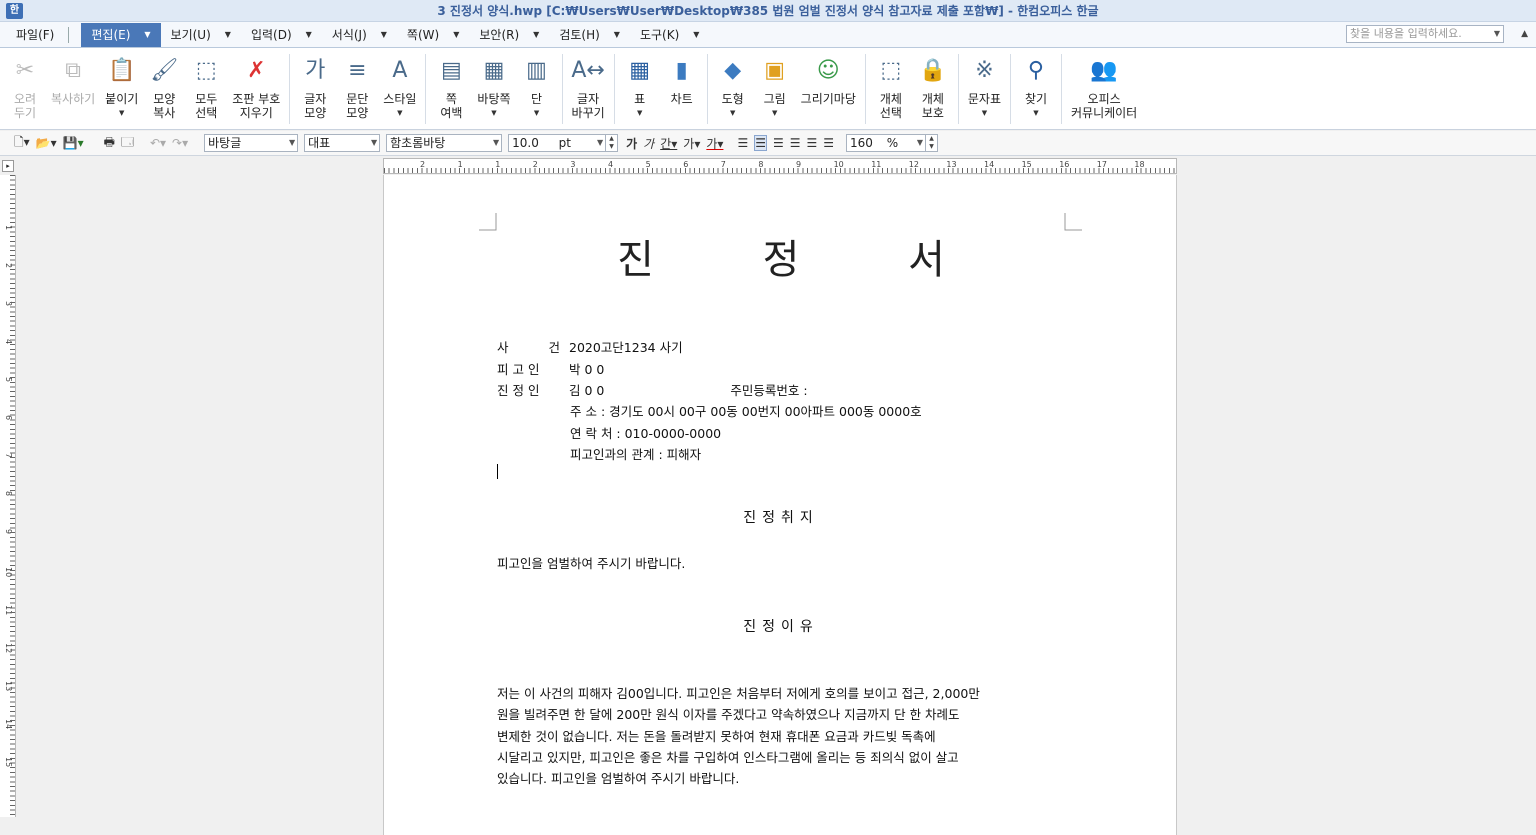 Image resolution: width=1536 pixels, height=835 pixels. I want to click on font-color-icon: 가▾, so click(714, 143).